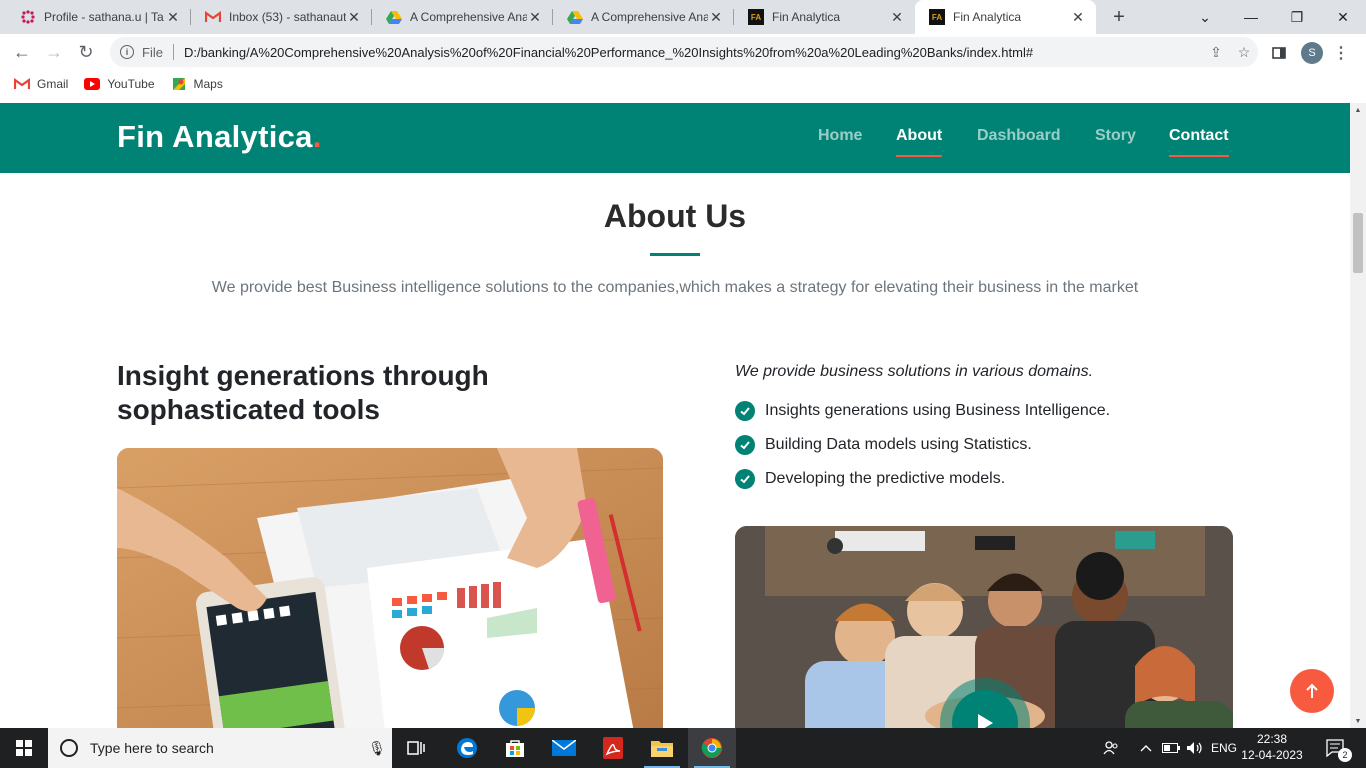 The image size is (1366, 768). Describe the element at coordinates (745, 411) in the screenshot. I see `check-circle-icon` at that location.